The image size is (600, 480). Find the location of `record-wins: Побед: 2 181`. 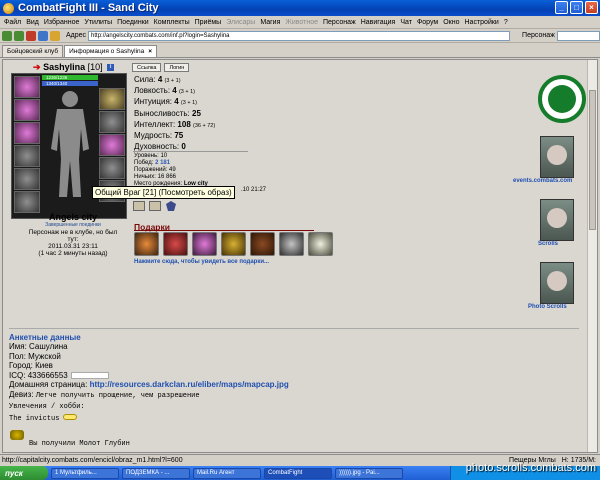

record-wins: Побед: 2 181 is located at coordinates (152, 163).